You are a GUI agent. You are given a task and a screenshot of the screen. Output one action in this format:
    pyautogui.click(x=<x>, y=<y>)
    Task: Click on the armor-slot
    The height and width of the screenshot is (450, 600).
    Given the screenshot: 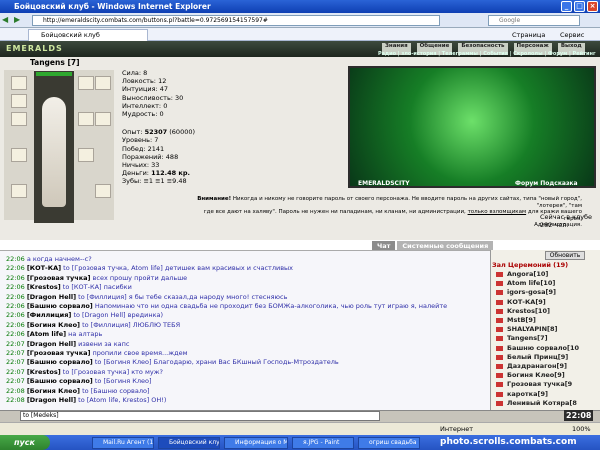 What is the action you would take?
    pyautogui.click(x=19, y=155)
    